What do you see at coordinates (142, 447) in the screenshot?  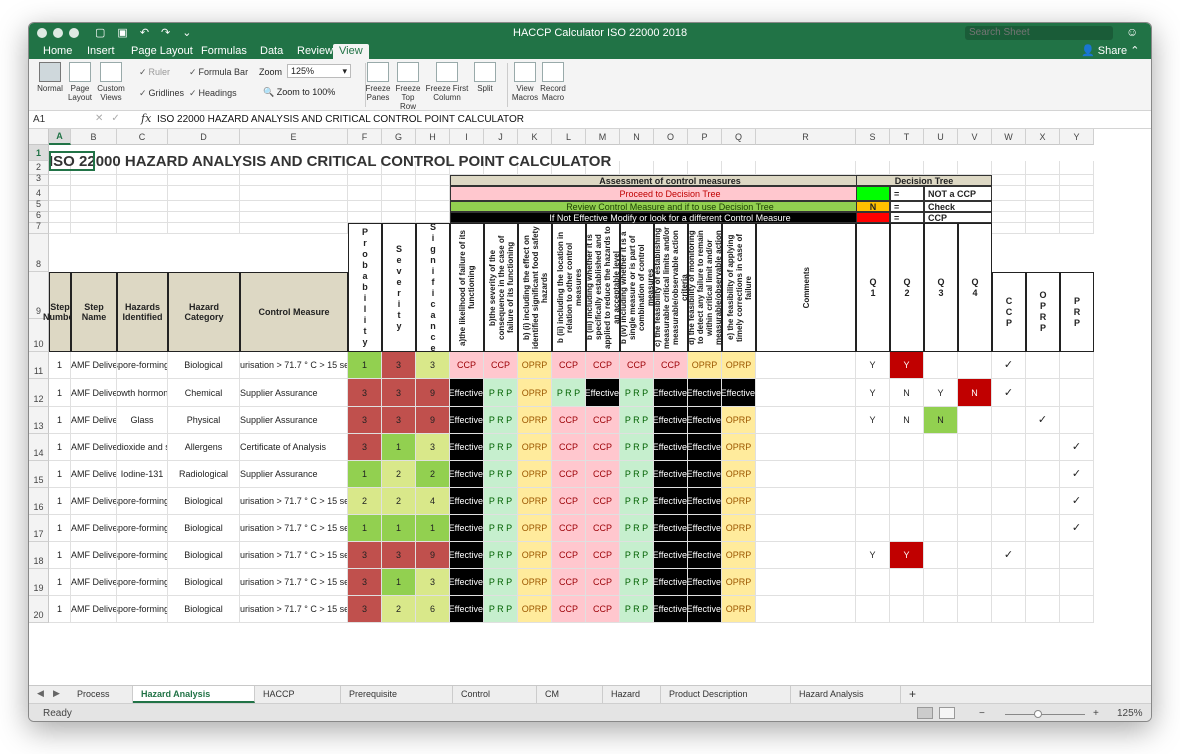 I see `data-hazard-cell: Sulphur dioxide and sulphites` at bounding box center [142, 447].